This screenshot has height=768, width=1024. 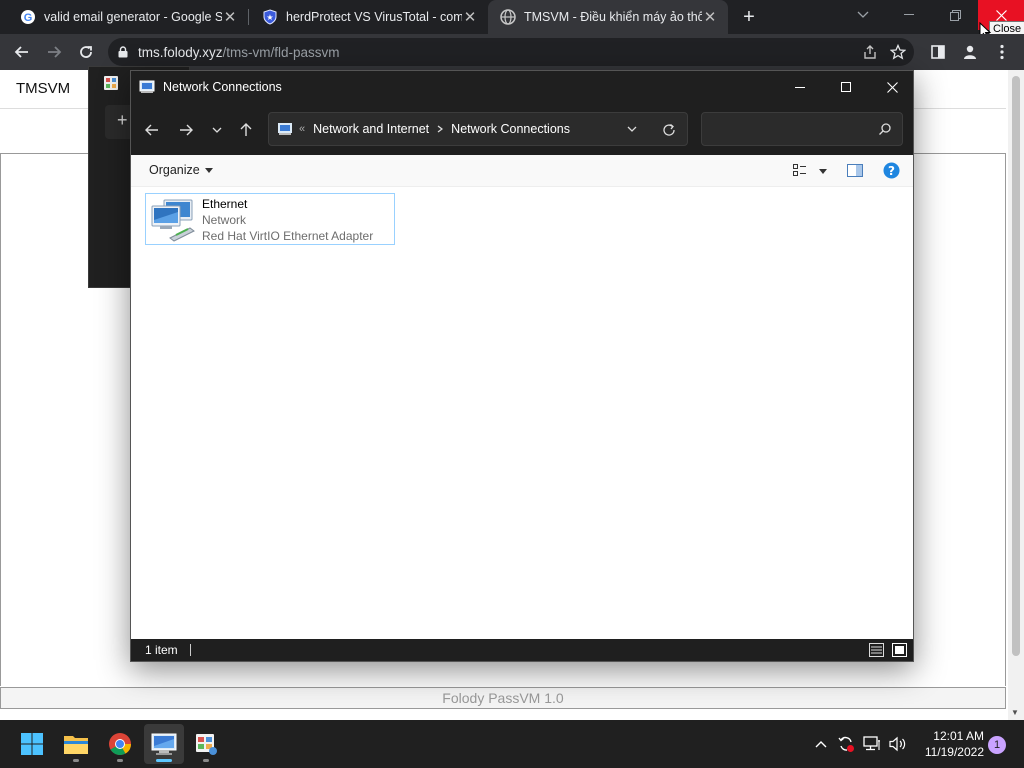 What do you see at coordinates (823, 171) in the screenshot?
I see `view-options-dropdown-icon` at bounding box center [823, 171].